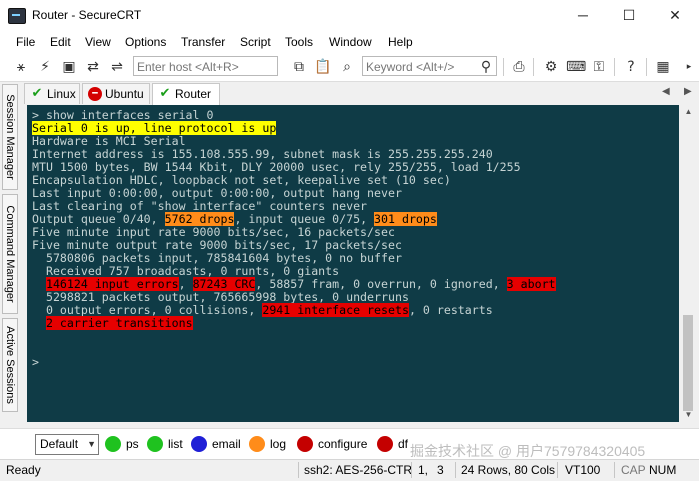  I want to click on menu-tools: Tools, so click(299, 42).